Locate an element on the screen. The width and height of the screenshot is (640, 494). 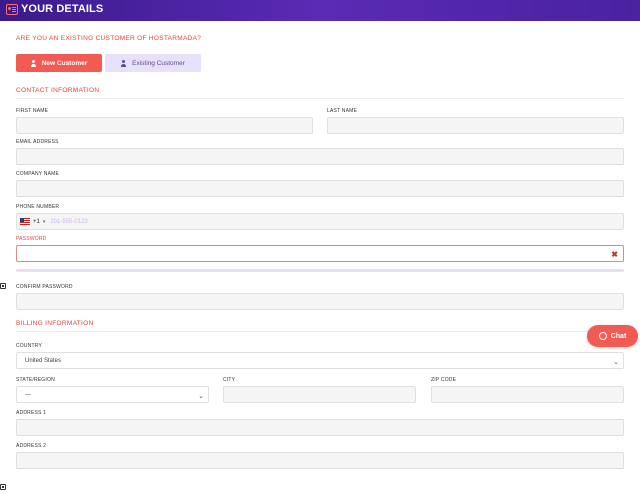
confirm-password-input is located at coordinates (320, 301).